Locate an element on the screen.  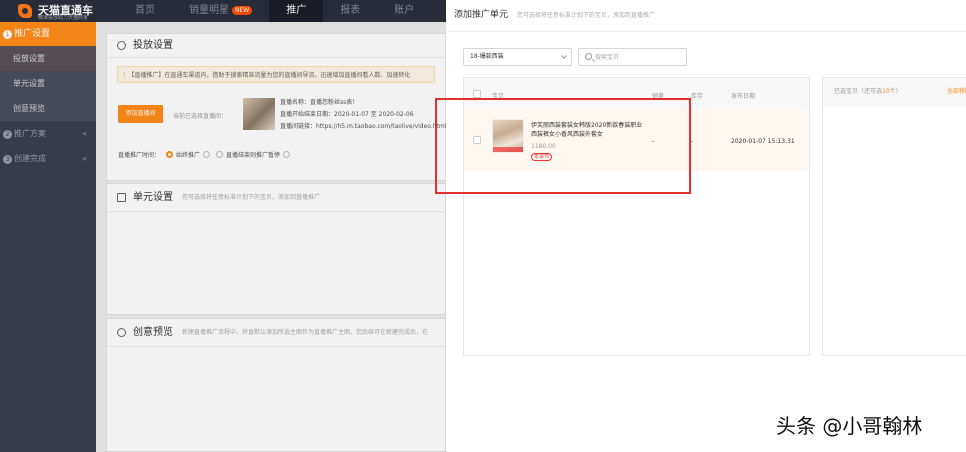
col-date: 发布日期 is located at coordinates (743, 95).